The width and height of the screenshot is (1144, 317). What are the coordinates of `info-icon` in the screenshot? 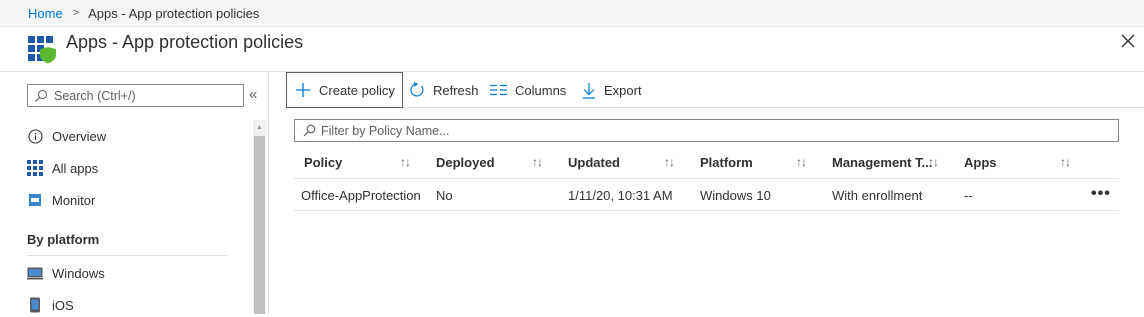 It's located at (35, 136).